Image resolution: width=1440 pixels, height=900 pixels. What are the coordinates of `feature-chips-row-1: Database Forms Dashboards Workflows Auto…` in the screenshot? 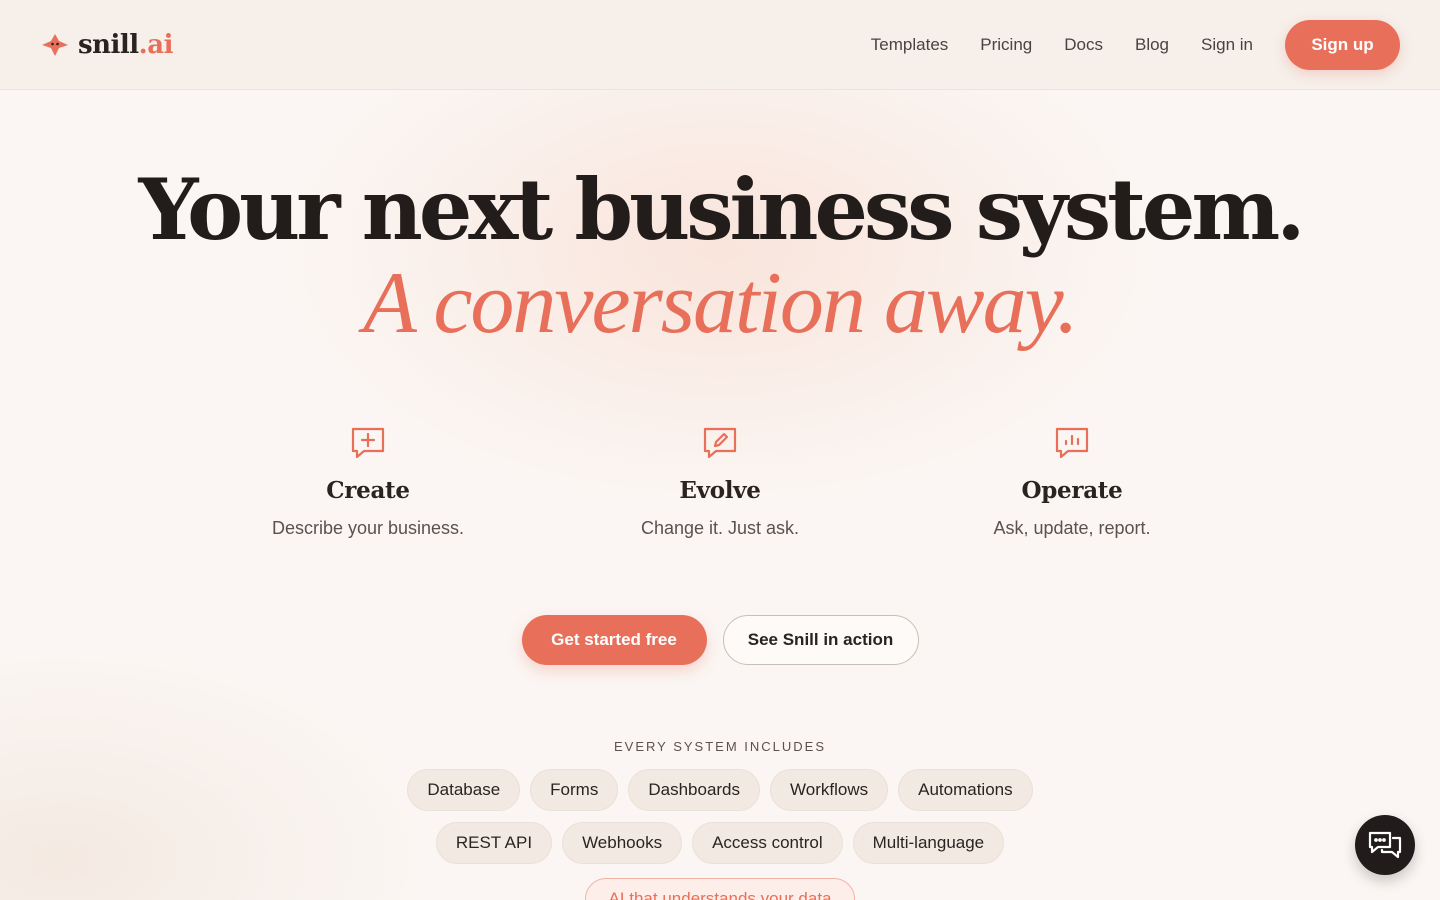 It's located at (720, 790).